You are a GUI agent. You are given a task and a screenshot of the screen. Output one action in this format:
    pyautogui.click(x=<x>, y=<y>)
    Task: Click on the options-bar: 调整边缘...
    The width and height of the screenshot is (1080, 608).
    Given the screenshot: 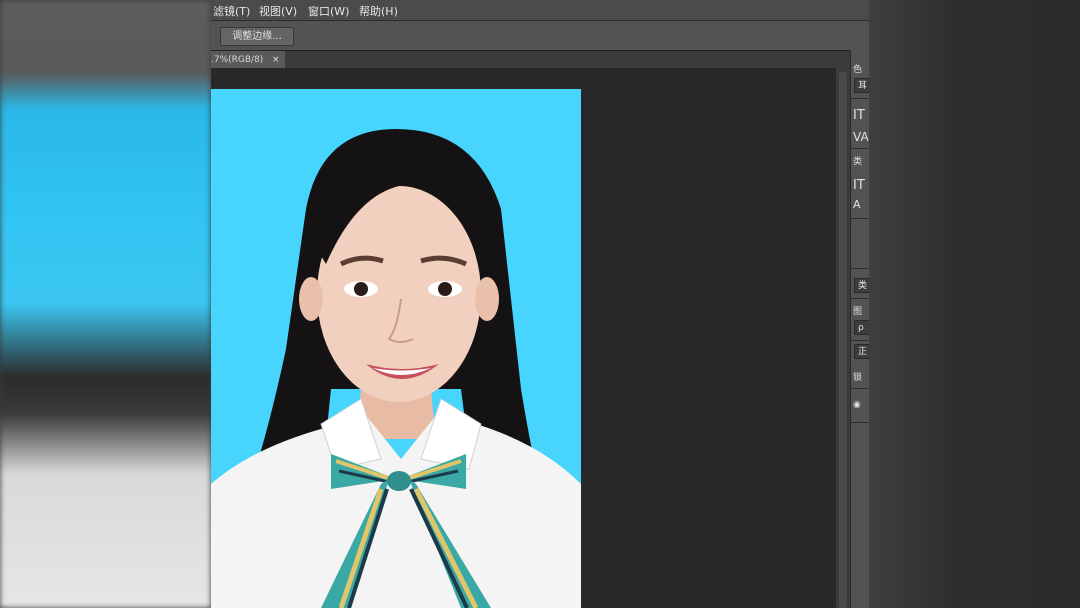 What is the action you would take?
    pyautogui.click(x=540, y=35)
    